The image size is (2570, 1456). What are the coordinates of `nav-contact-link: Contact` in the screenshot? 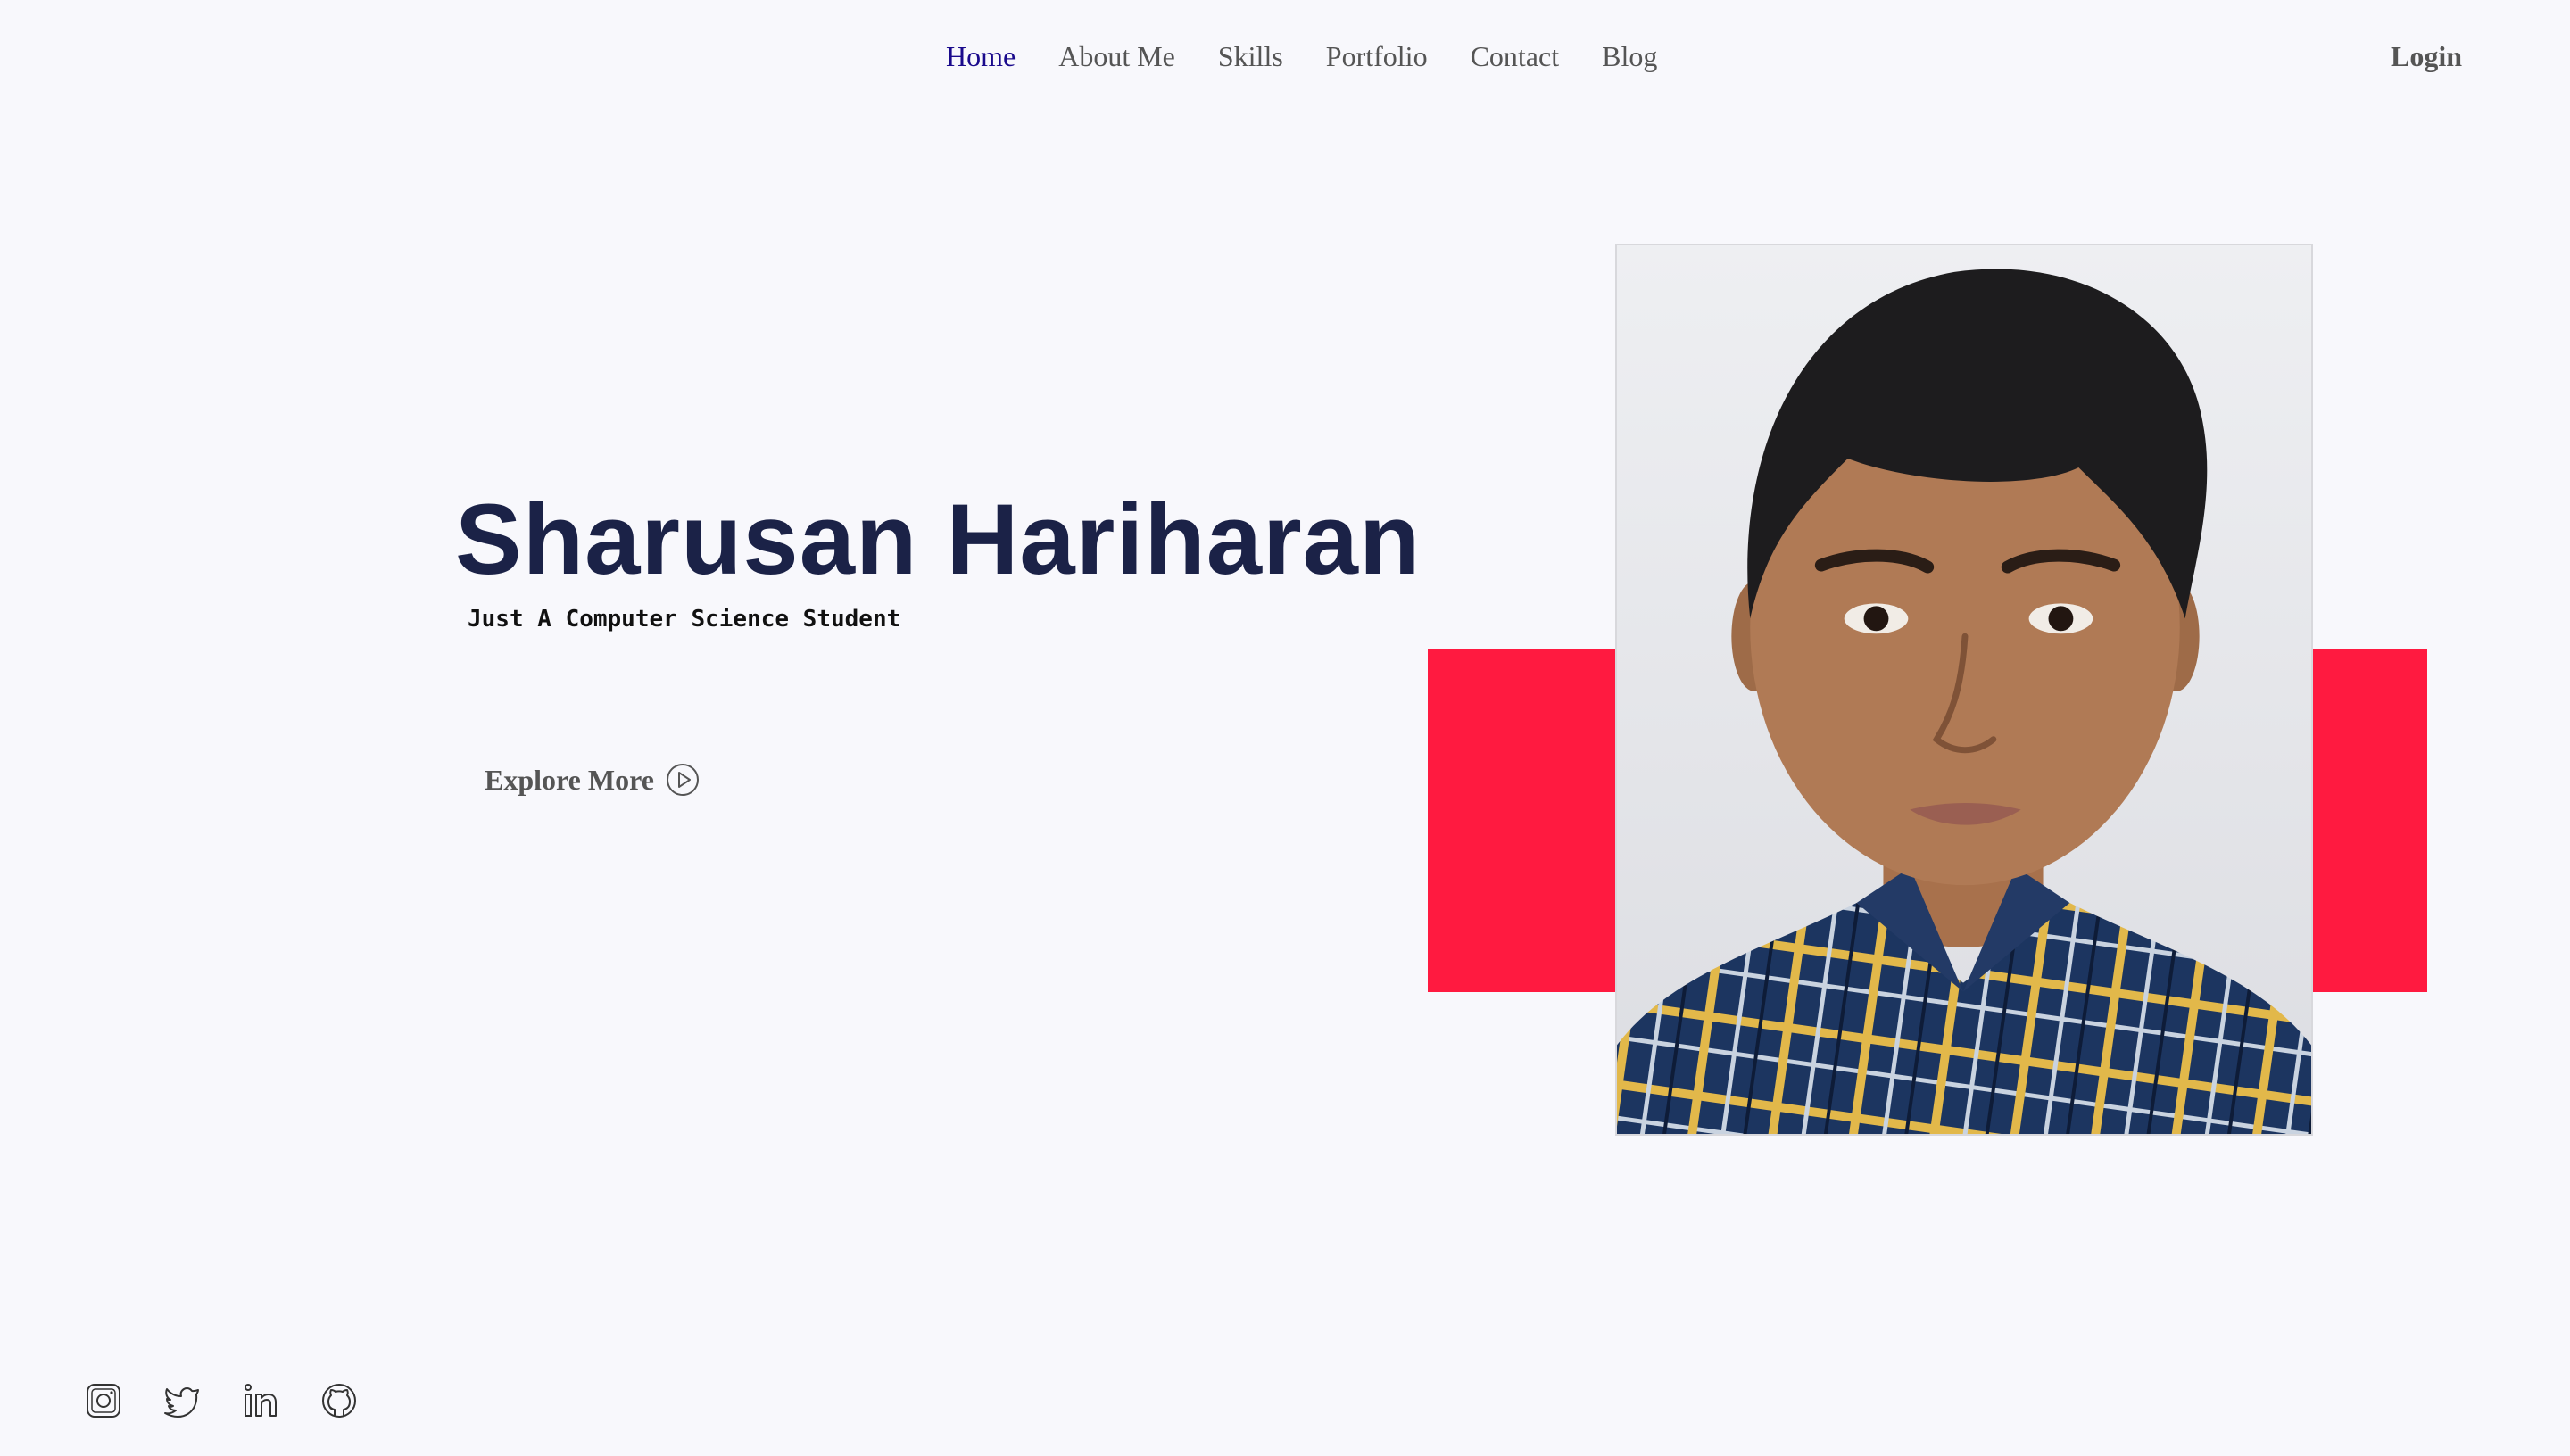 It's located at (1516, 56).